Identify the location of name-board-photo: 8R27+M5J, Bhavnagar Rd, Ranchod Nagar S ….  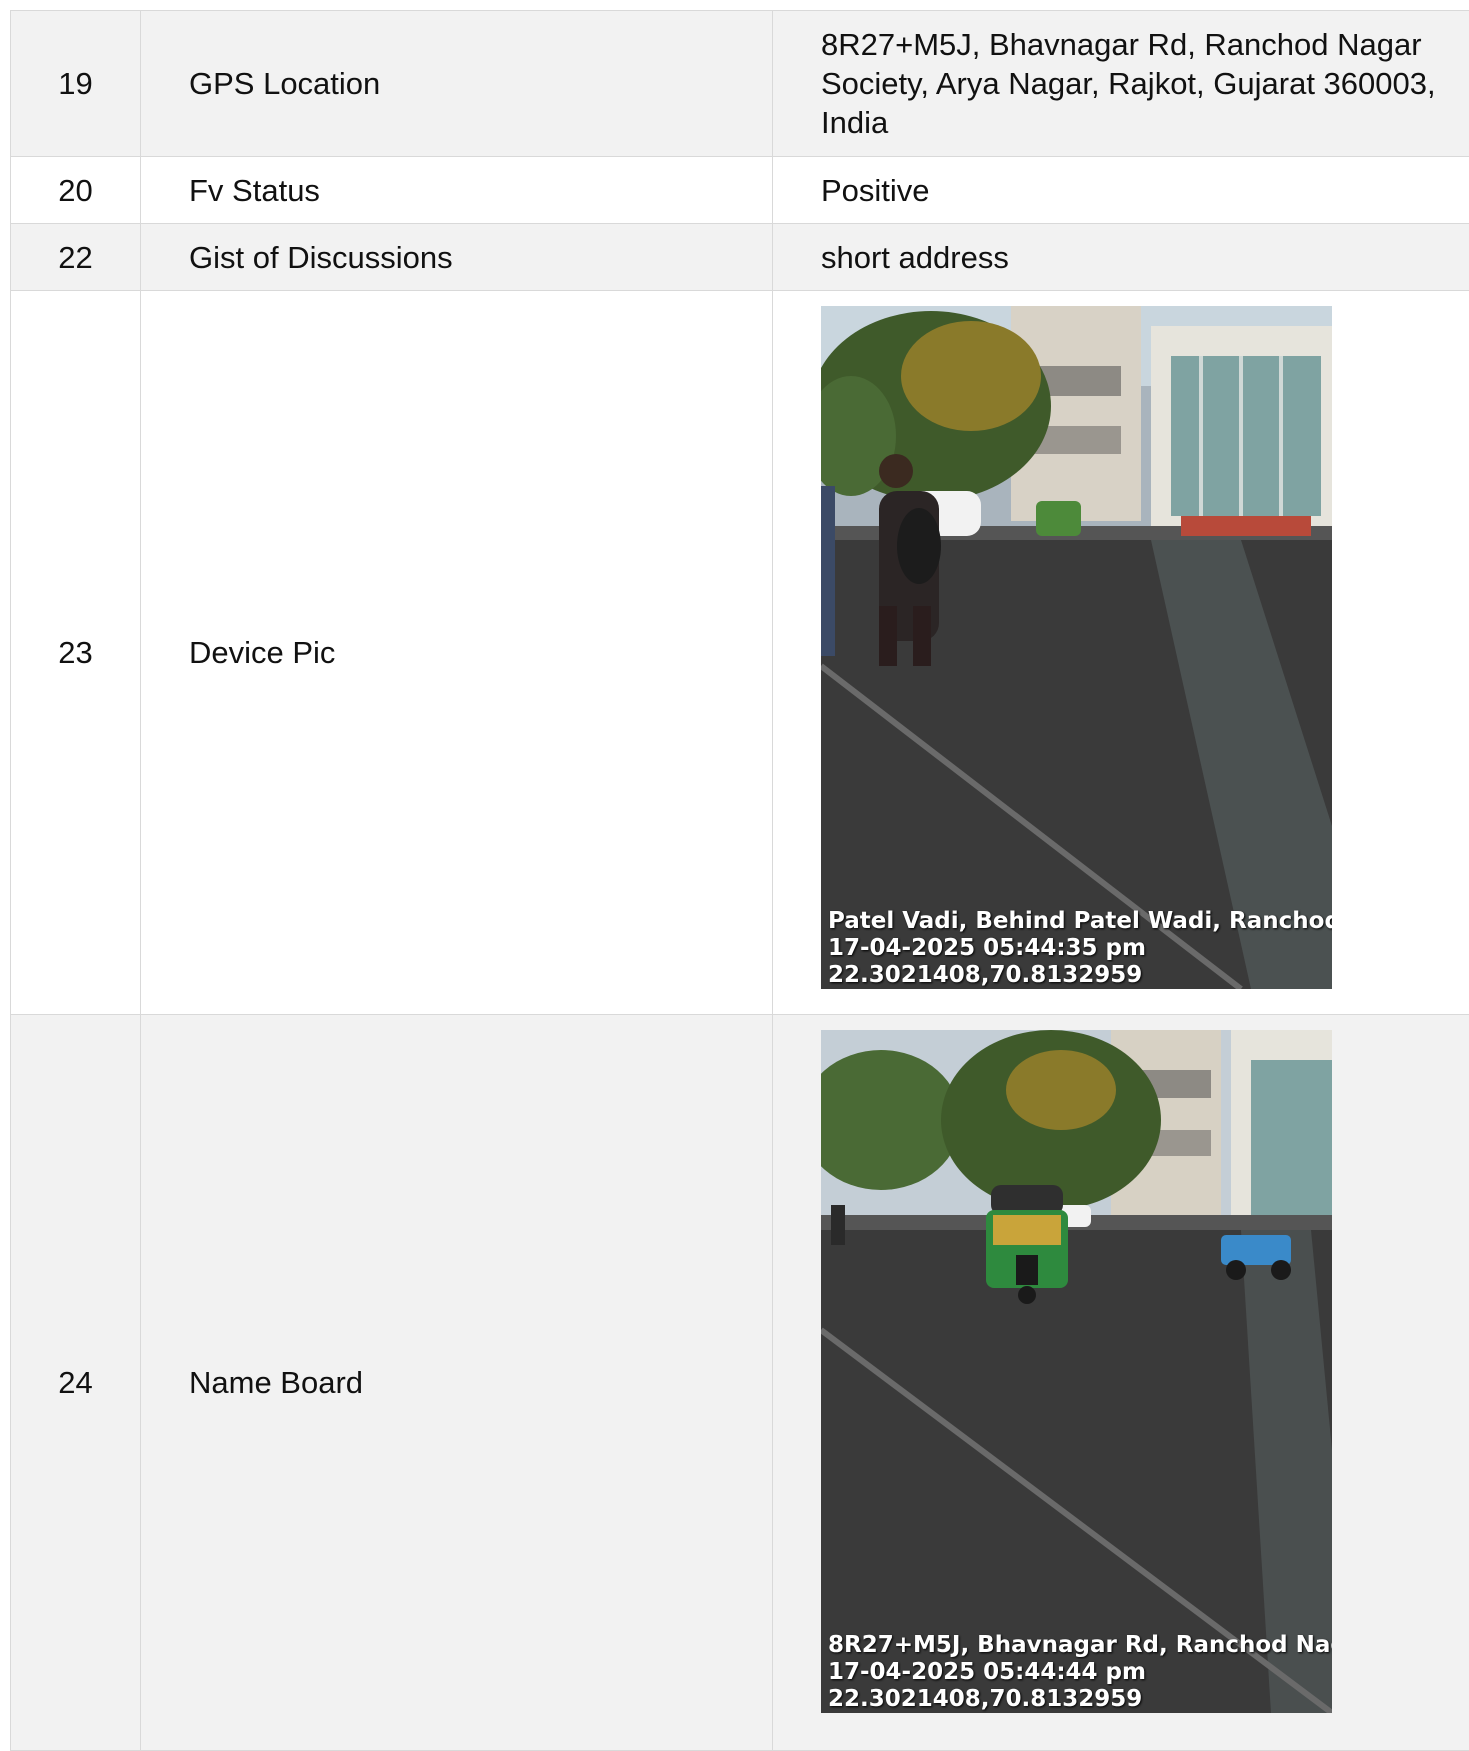
(1076, 1371).